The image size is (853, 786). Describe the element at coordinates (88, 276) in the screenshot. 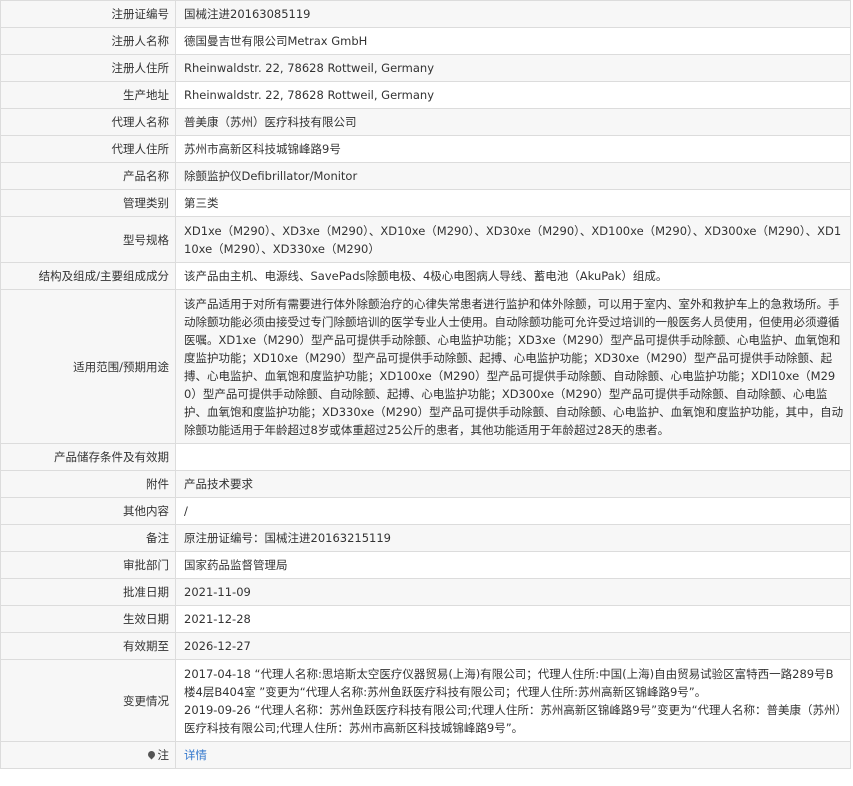

I see `row-label: 结构及组成/主要组成成分` at that location.